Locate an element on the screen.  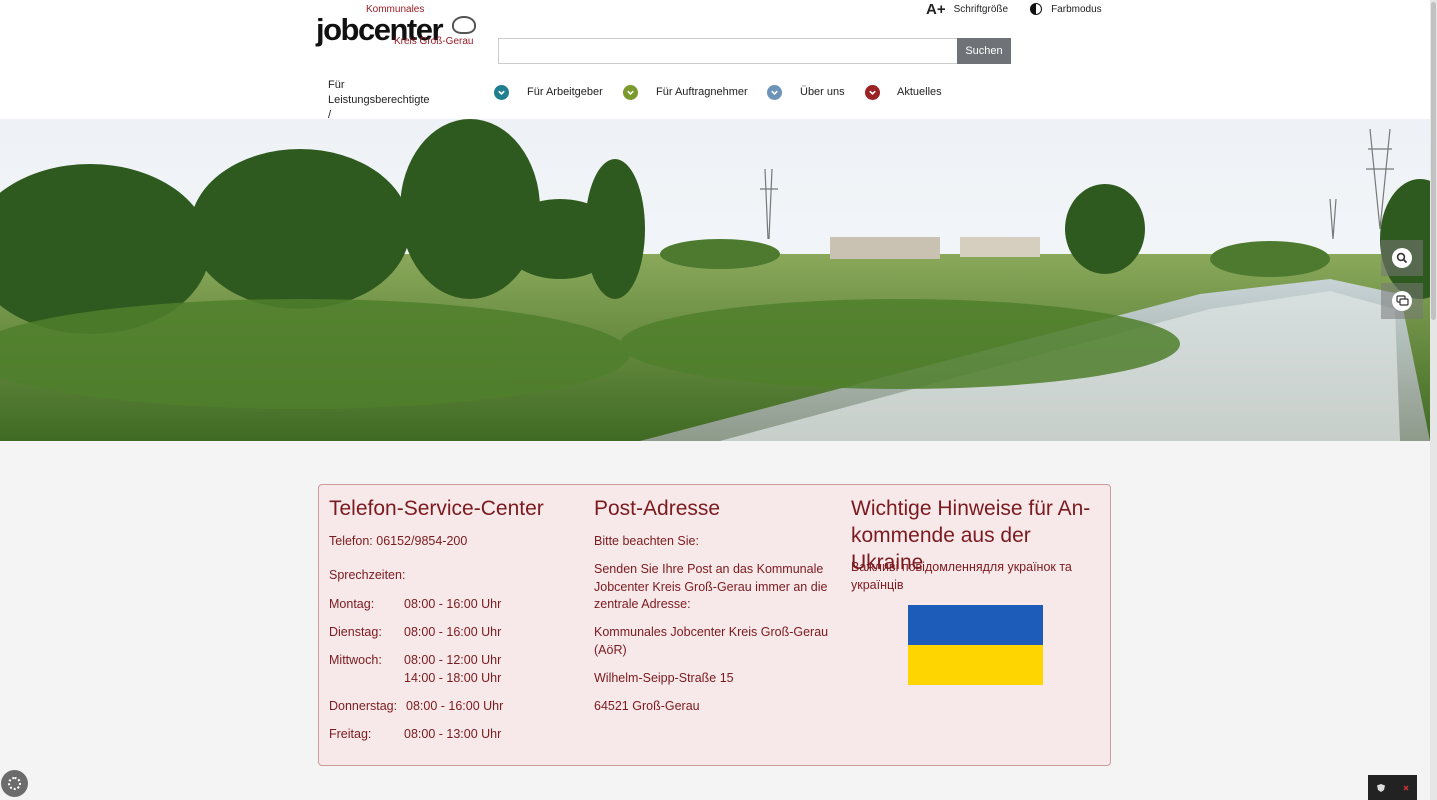
scrollbar-thumb is located at coordinates (1433, 161).